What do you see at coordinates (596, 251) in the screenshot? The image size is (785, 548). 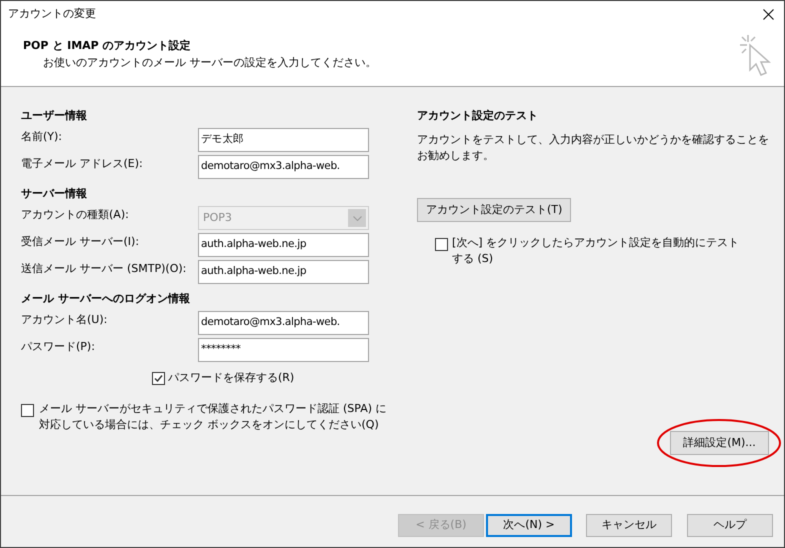 I see `auto-test-label: [次へ] をクリックしたらアカウント設定を自動的にテストする (S)` at bounding box center [596, 251].